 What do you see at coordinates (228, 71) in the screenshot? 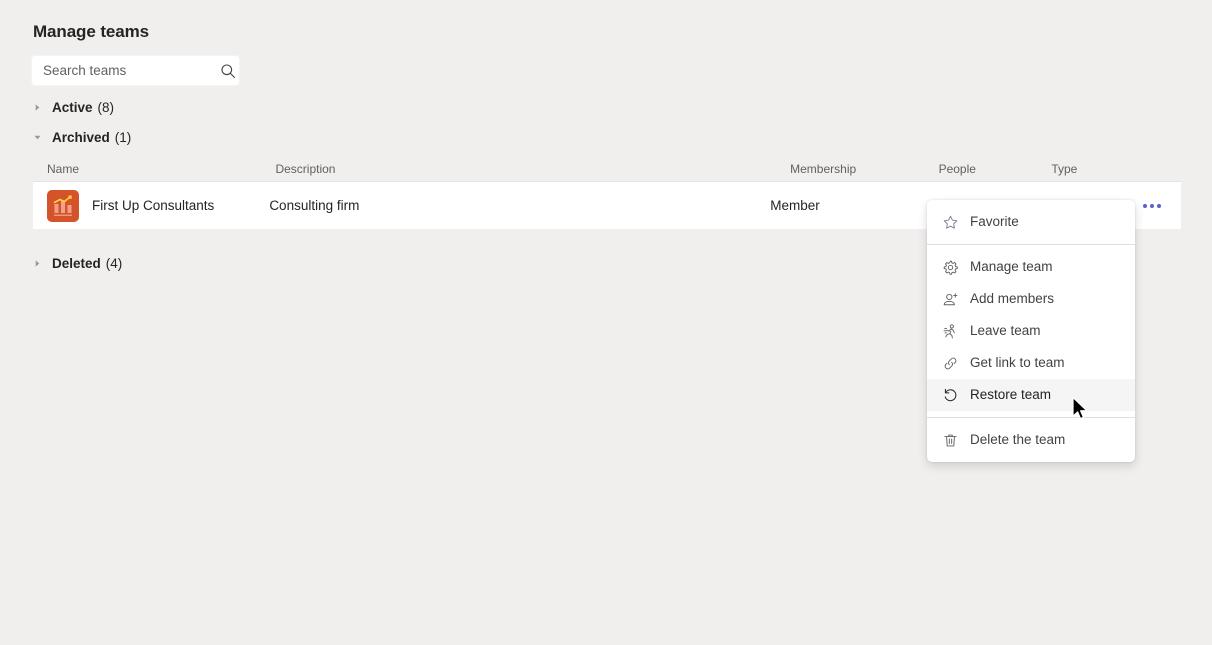
I see `search-icon` at bounding box center [228, 71].